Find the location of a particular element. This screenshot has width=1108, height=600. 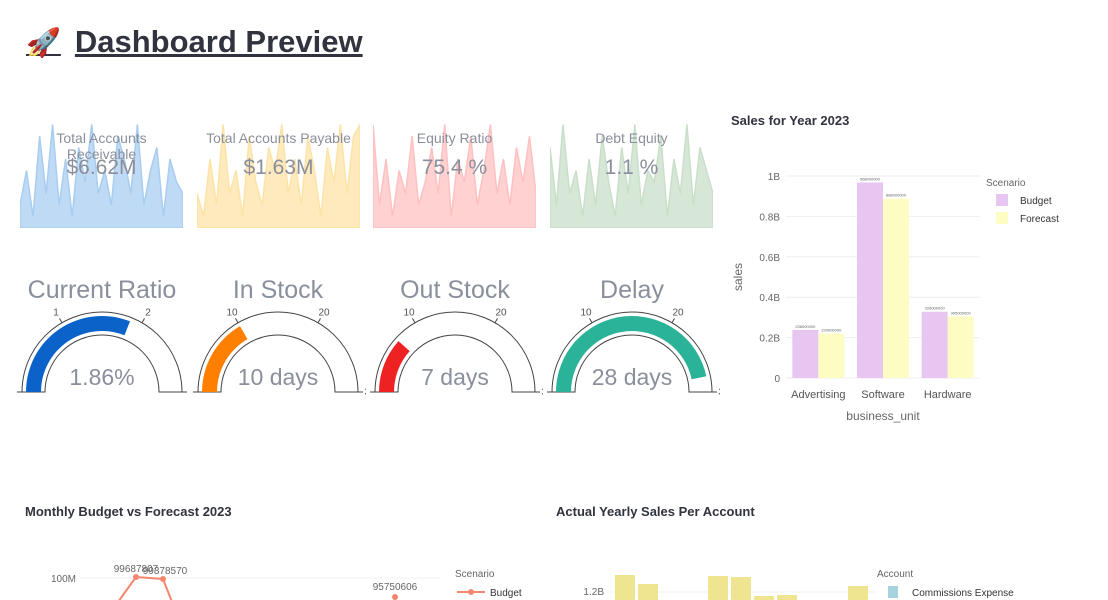

metric-card: Debt Equity 1.1 % is located at coordinates (631, 169).